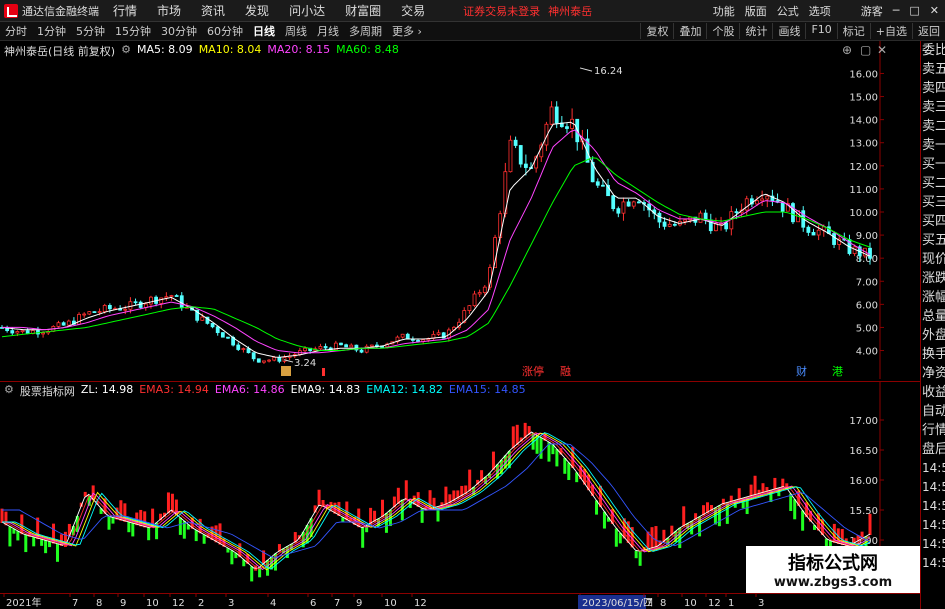 This screenshot has width=945, height=609. Describe the element at coordinates (656, 31) in the screenshot. I see `adjust-button: 复权` at that location.